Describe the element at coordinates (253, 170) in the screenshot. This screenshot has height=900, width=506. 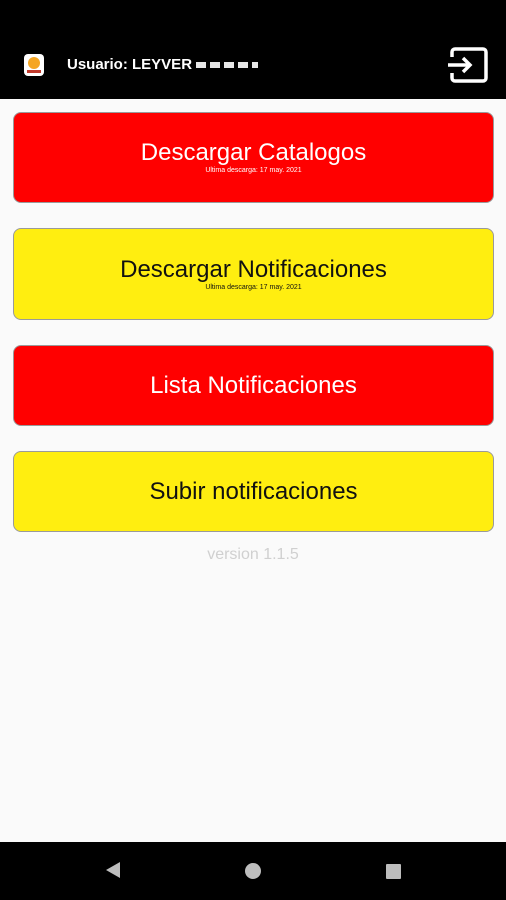
I see `catalogos-last-download: Ultima descarga: 17 may. 2021` at that location.